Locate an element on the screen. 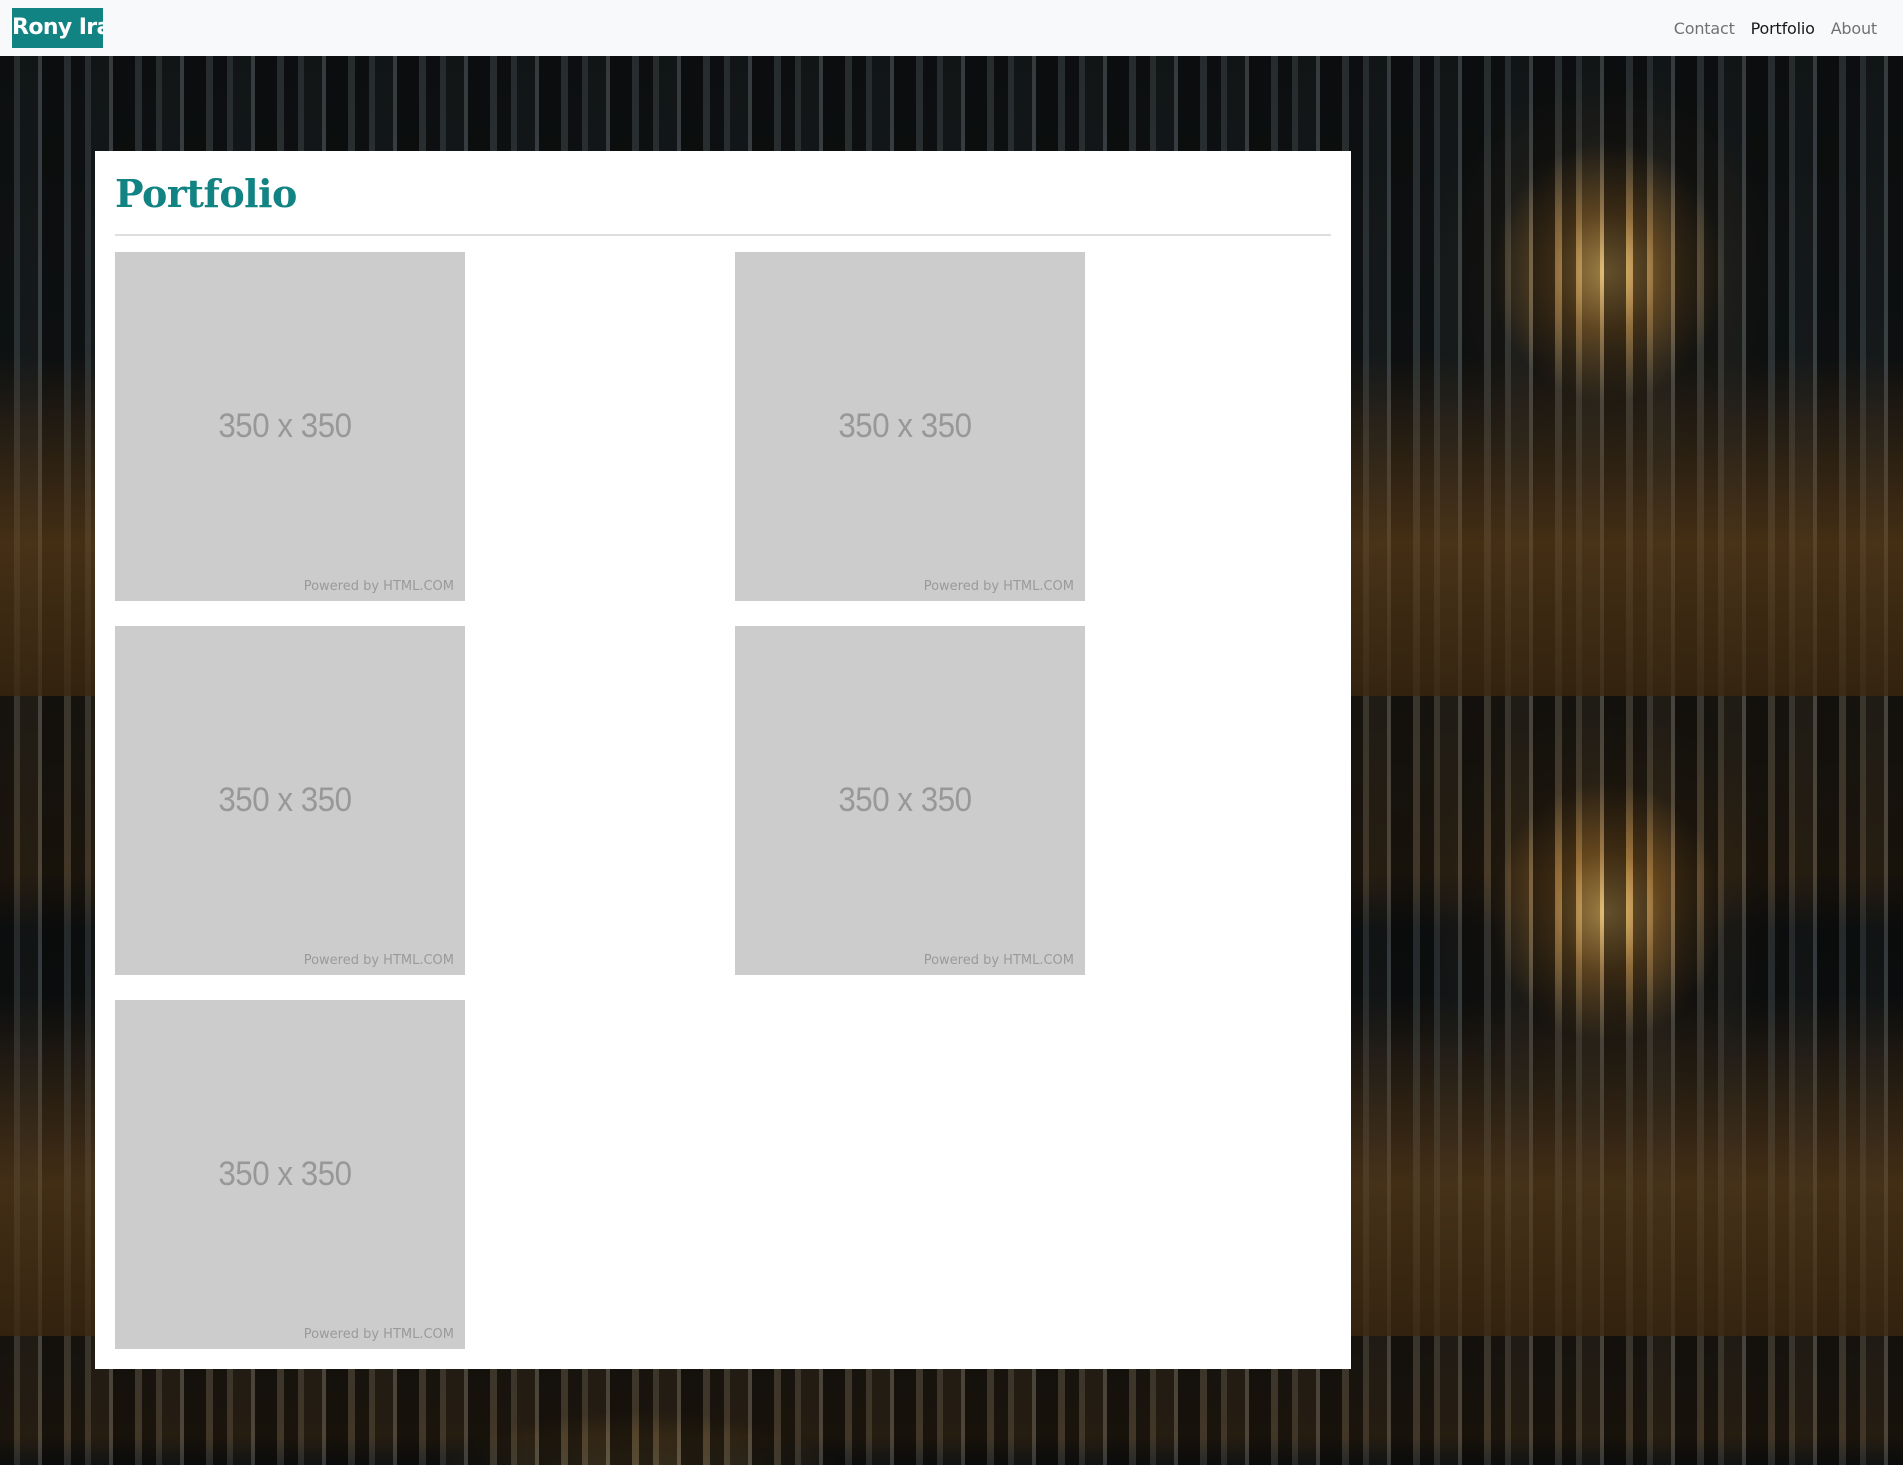 The height and width of the screenshot is (1465, 1903). nav-links: Contact Portfolio About is located at coordinates (1775, 28).